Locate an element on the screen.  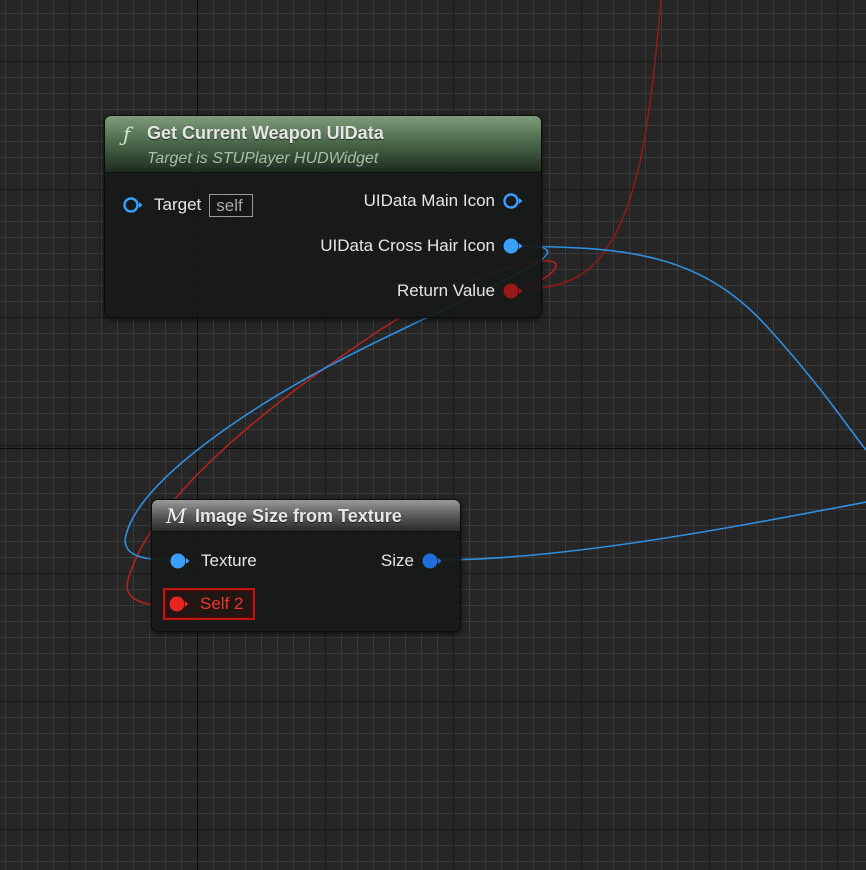
macro-icon: M is located at coordinates (176, 516).